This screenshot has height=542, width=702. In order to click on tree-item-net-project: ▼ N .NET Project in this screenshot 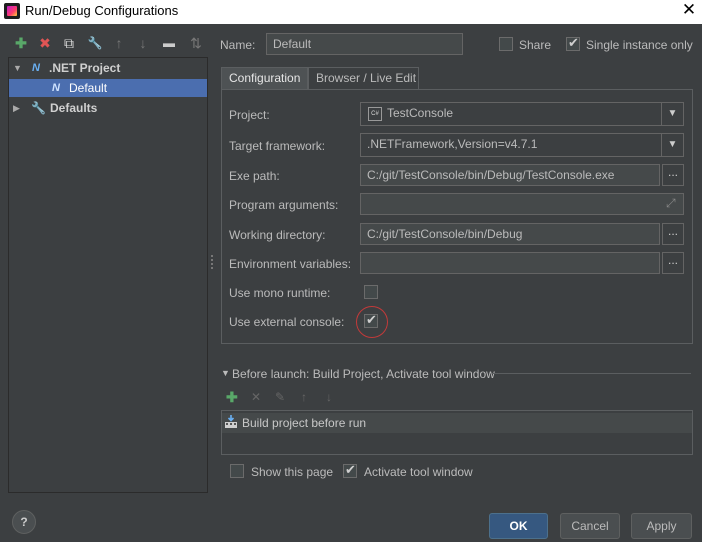, I will do `click(108, 68)`.